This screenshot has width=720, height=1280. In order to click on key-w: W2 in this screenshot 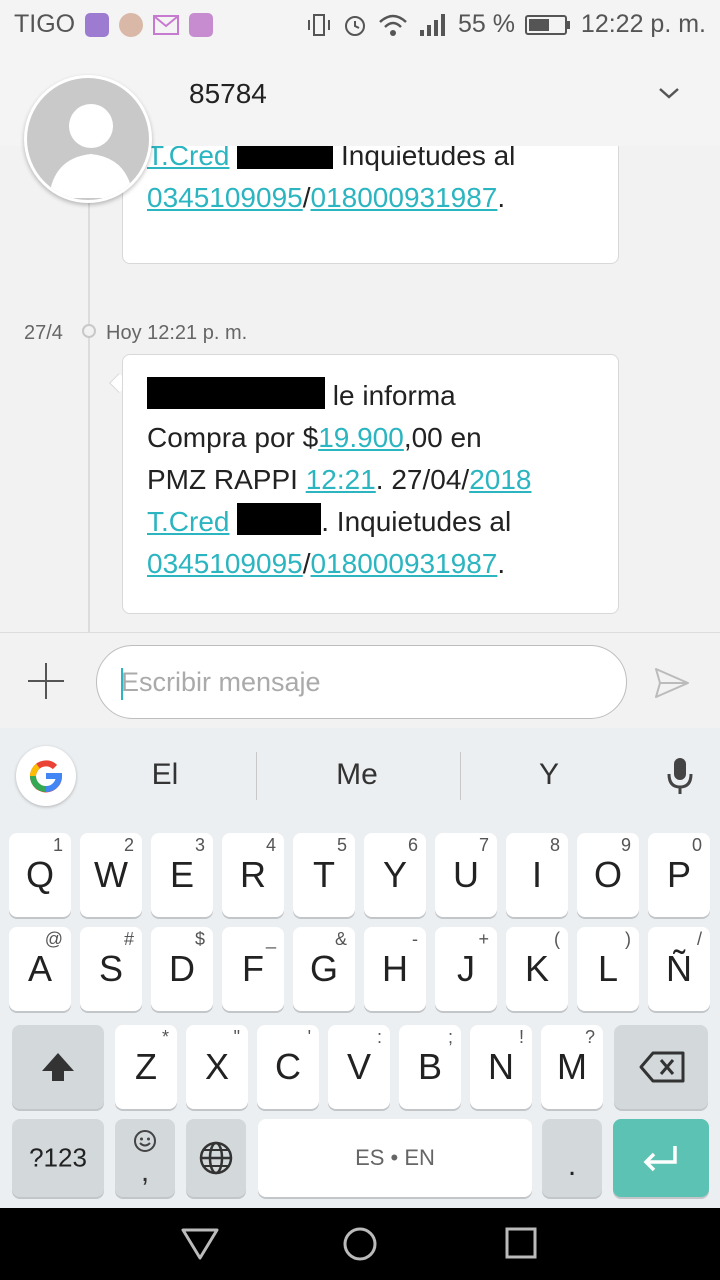, I will do `click(111, 875)`.